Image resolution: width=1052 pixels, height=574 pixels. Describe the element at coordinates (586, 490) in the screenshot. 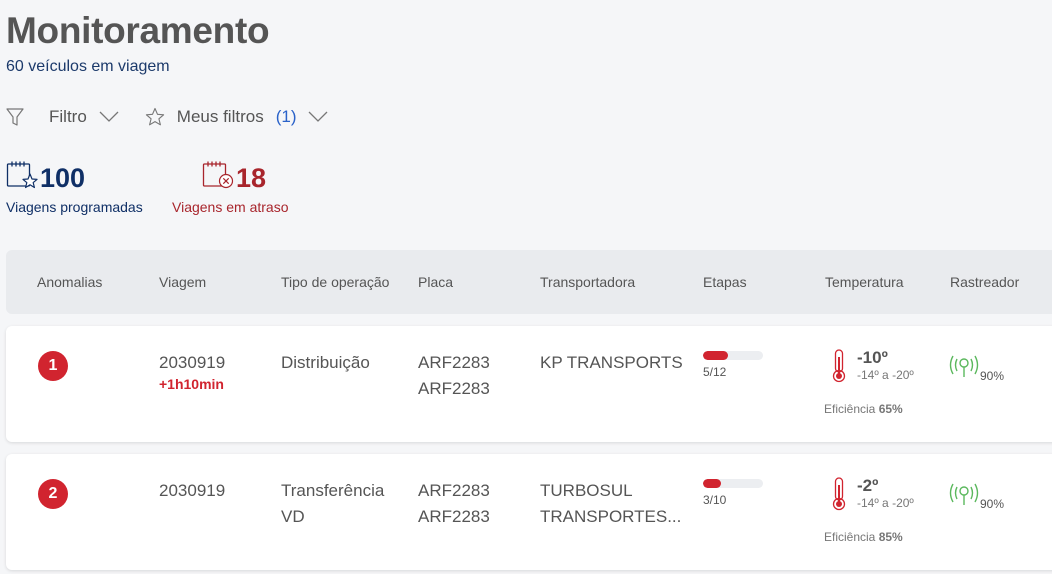

I see `carrier-name: TURBOSUL` at that location.